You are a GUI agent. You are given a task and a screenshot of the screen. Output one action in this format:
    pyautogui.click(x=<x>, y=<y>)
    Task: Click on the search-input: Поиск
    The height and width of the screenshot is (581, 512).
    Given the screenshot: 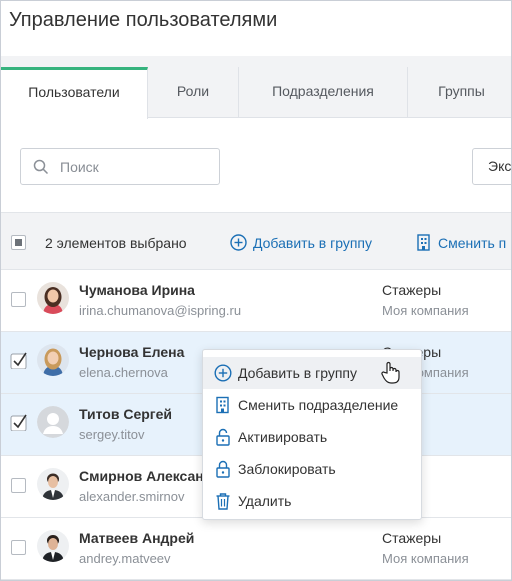 What is the action you would take?
    pyautogui.click(x=120, y=166)
    